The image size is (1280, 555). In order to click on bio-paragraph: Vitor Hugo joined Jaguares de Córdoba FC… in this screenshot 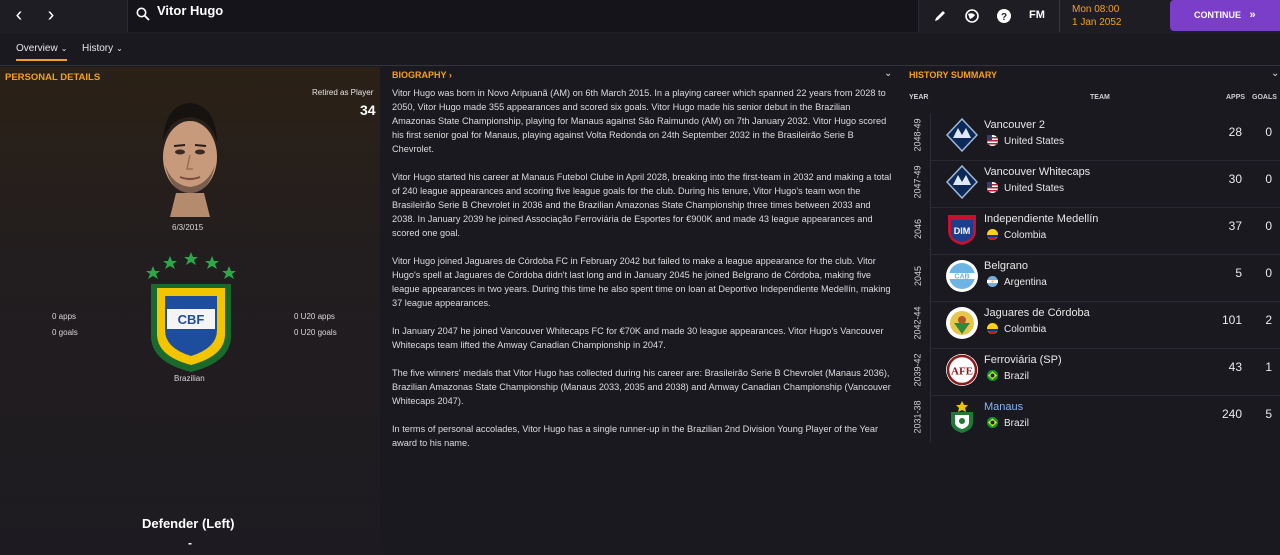, I will do `click(641, 282)`.